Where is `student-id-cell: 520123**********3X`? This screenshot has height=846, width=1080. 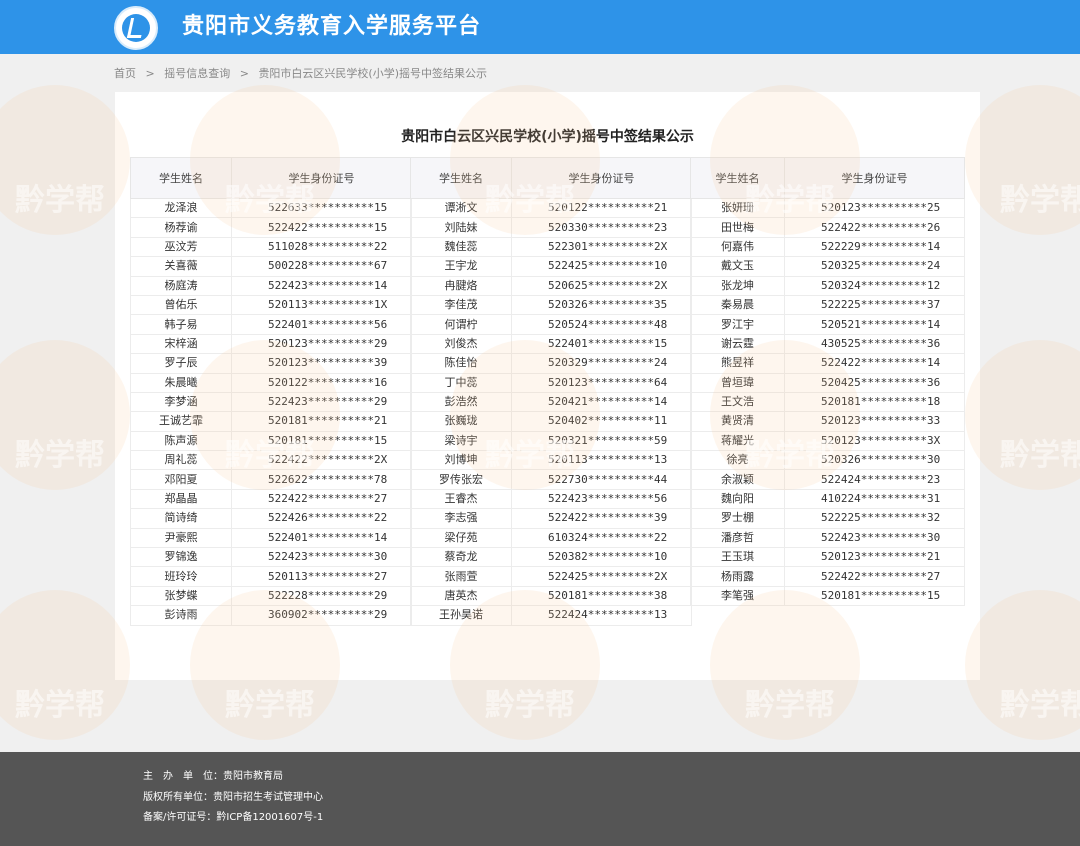 student-id-cell: 520123**********3X is located at coordinates (874, 441).